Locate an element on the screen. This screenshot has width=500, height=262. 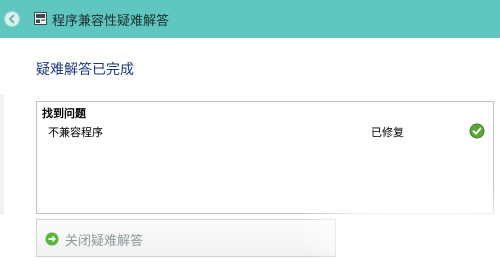
green-arrow-icon is located at coordinates (52, 239).